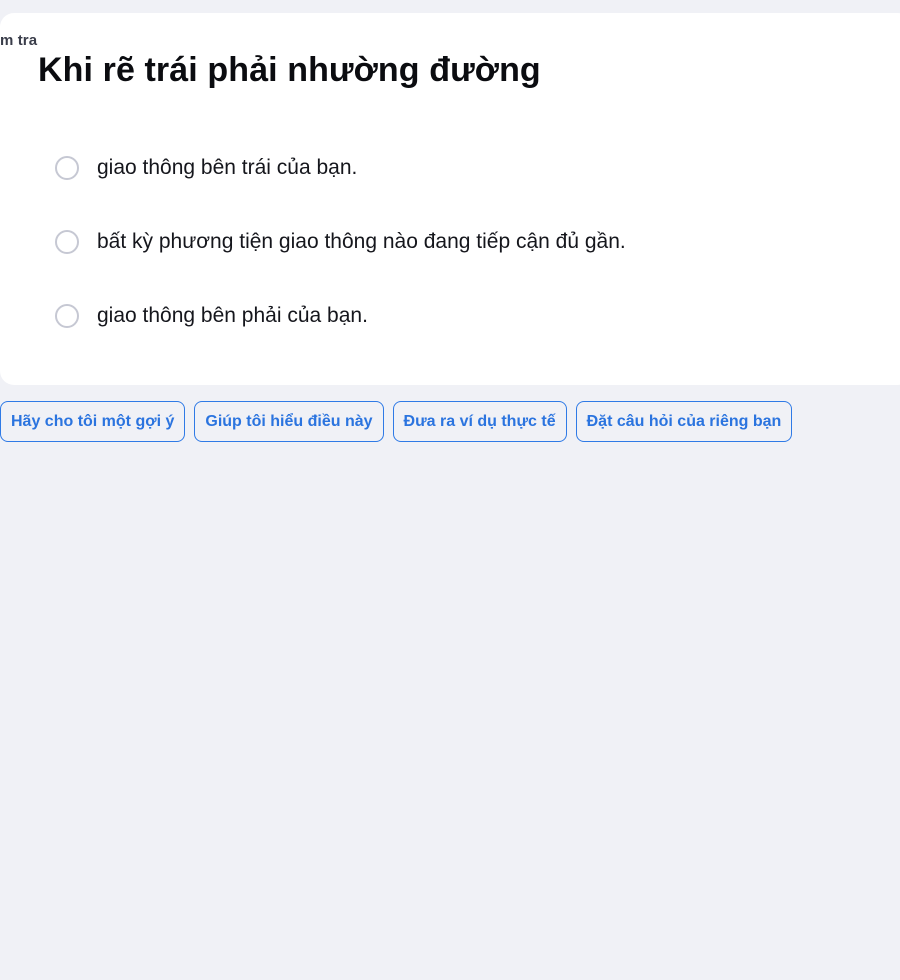 The width and height of the screenshot is (900, 980). I want to click on ask-own-question-button: Đặt câu hỏi của riêng bạn, so click(684, 421).